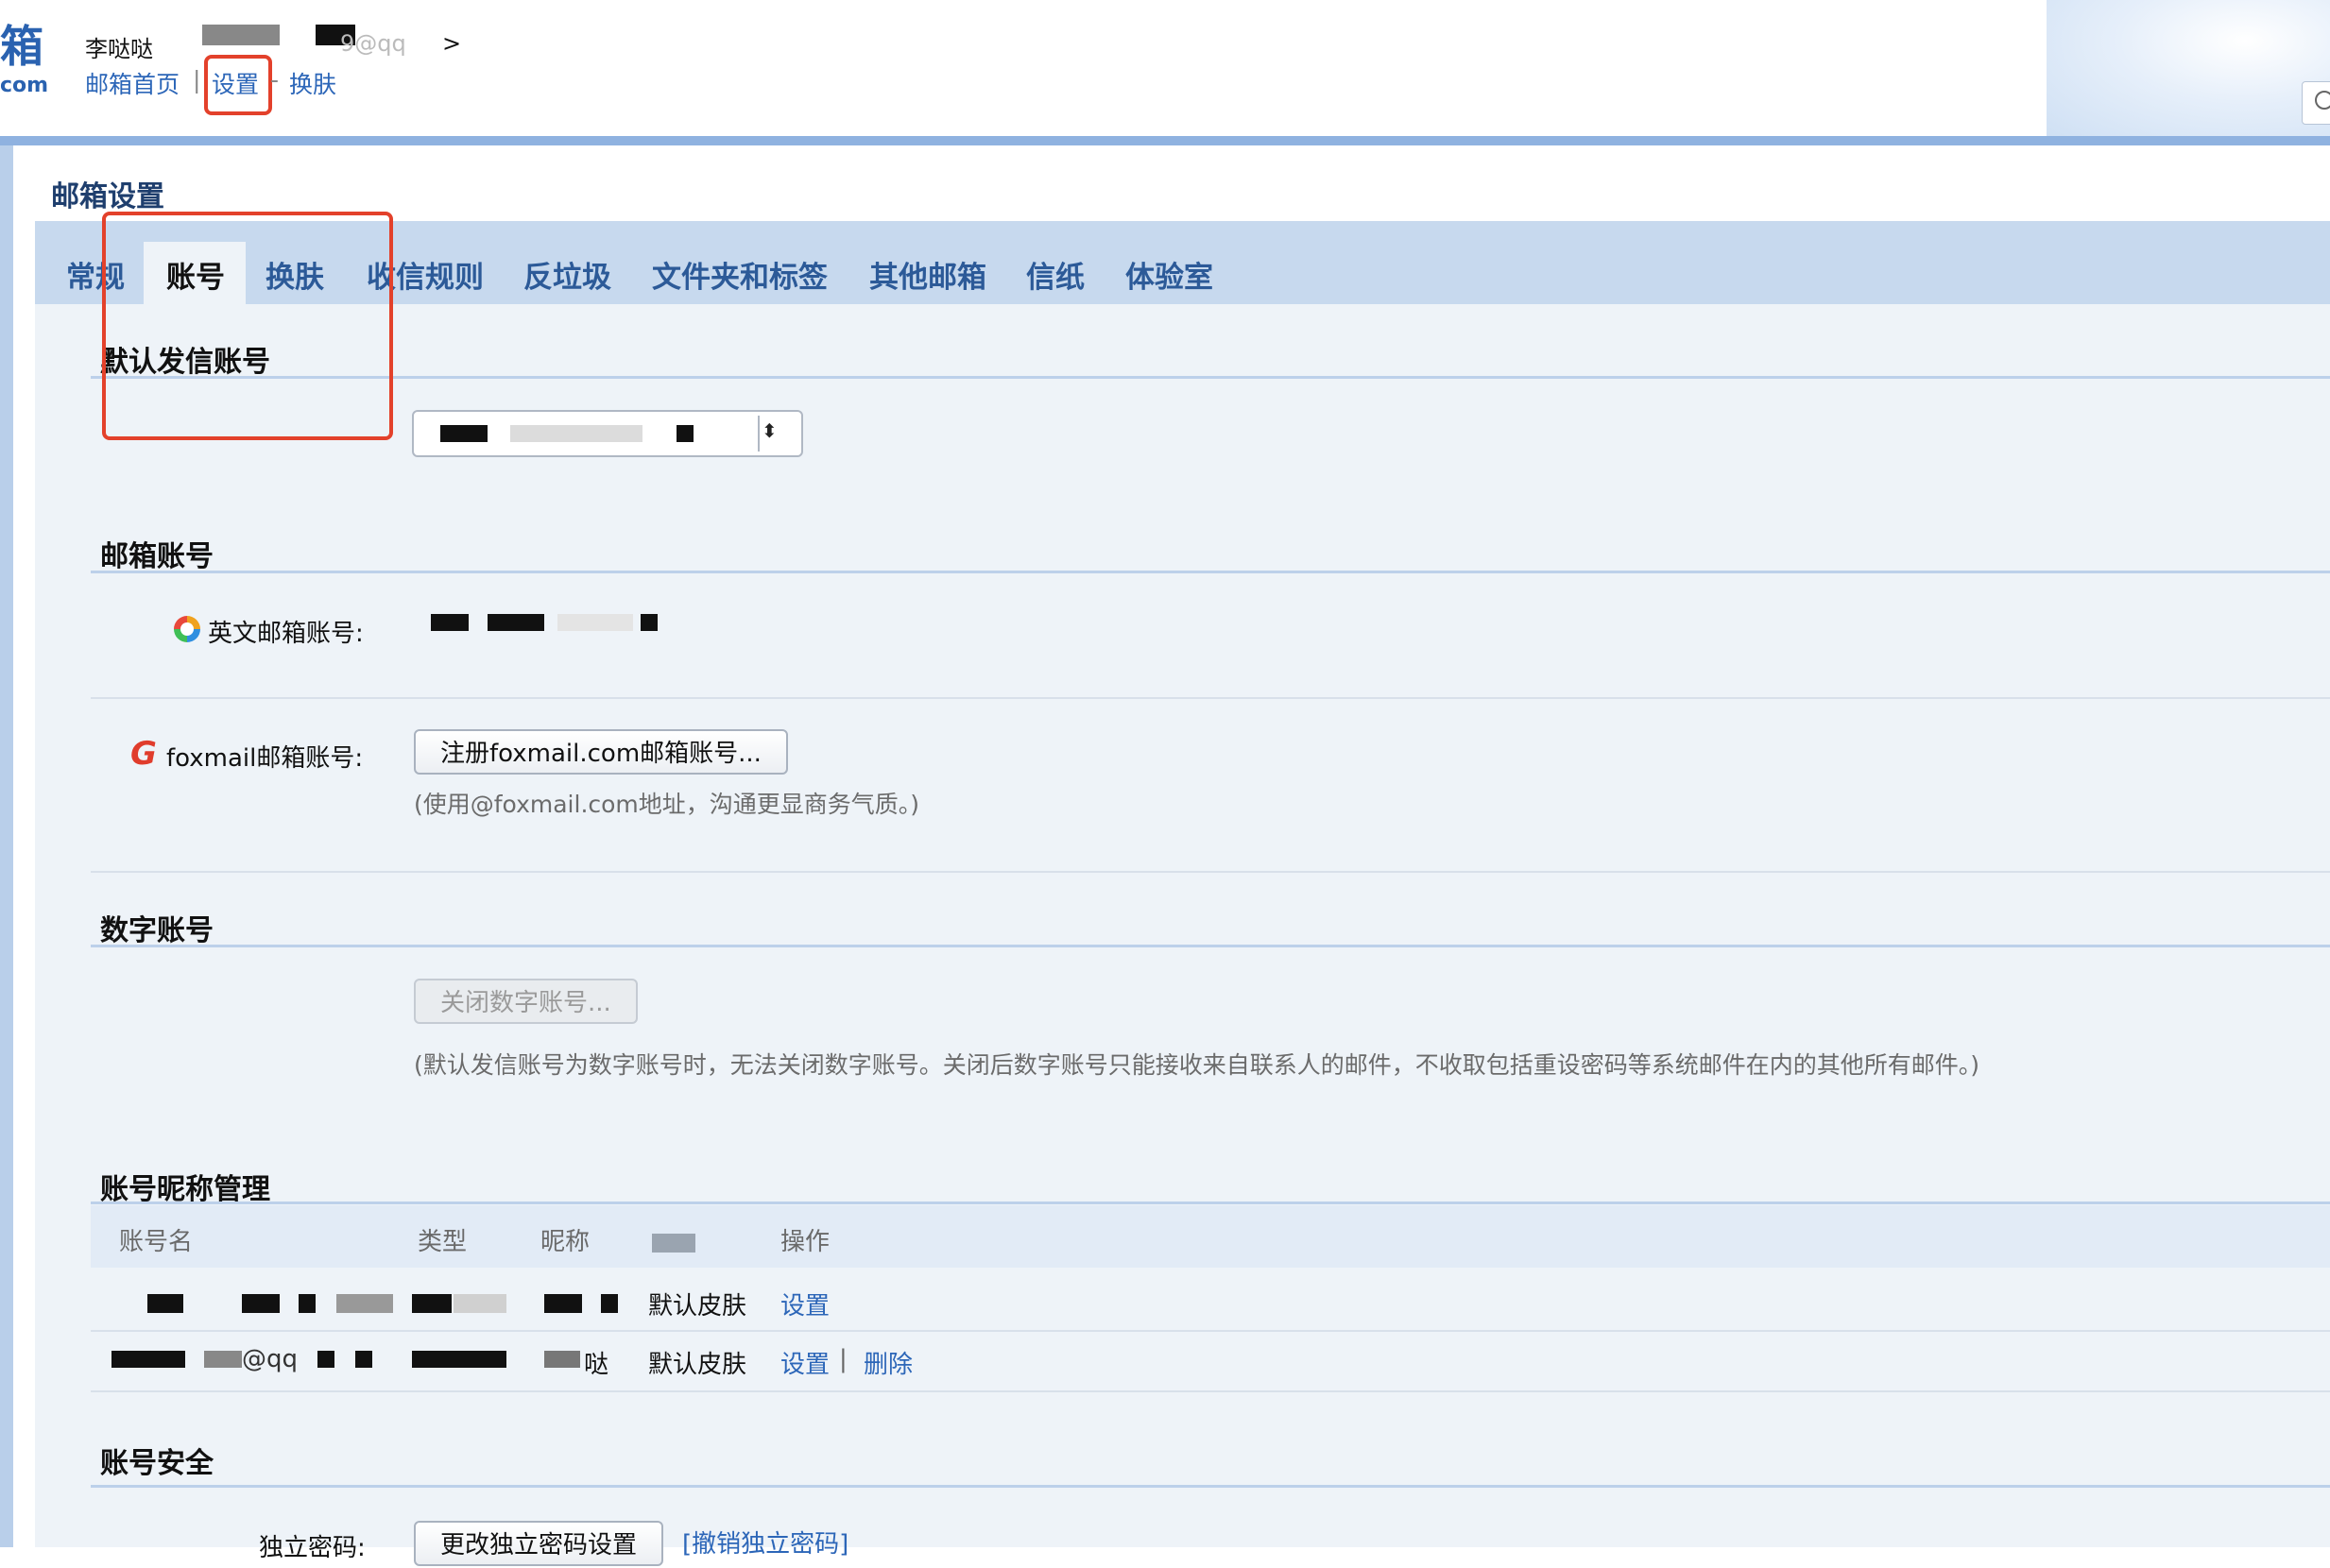 The height and width of the screenshot is (1568, 2330). What do you see at coordinates (805, 1242) in the screenshot?
I see `column-header-actions: 操作` at bounding box center [805, 1242].